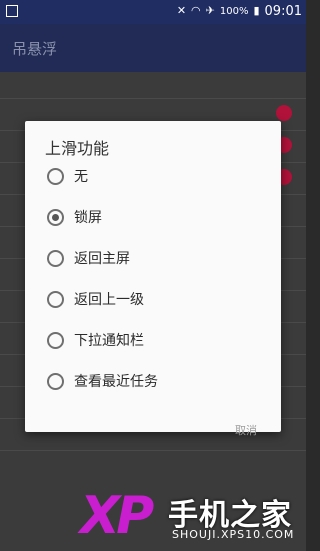 This screenshot has width=320, height=551. Describe the element at coordinates (153, 12) in the screenshot. I see `status-bar: ✕ ◠ ✈ 100% ▮ 09:01` at that location.